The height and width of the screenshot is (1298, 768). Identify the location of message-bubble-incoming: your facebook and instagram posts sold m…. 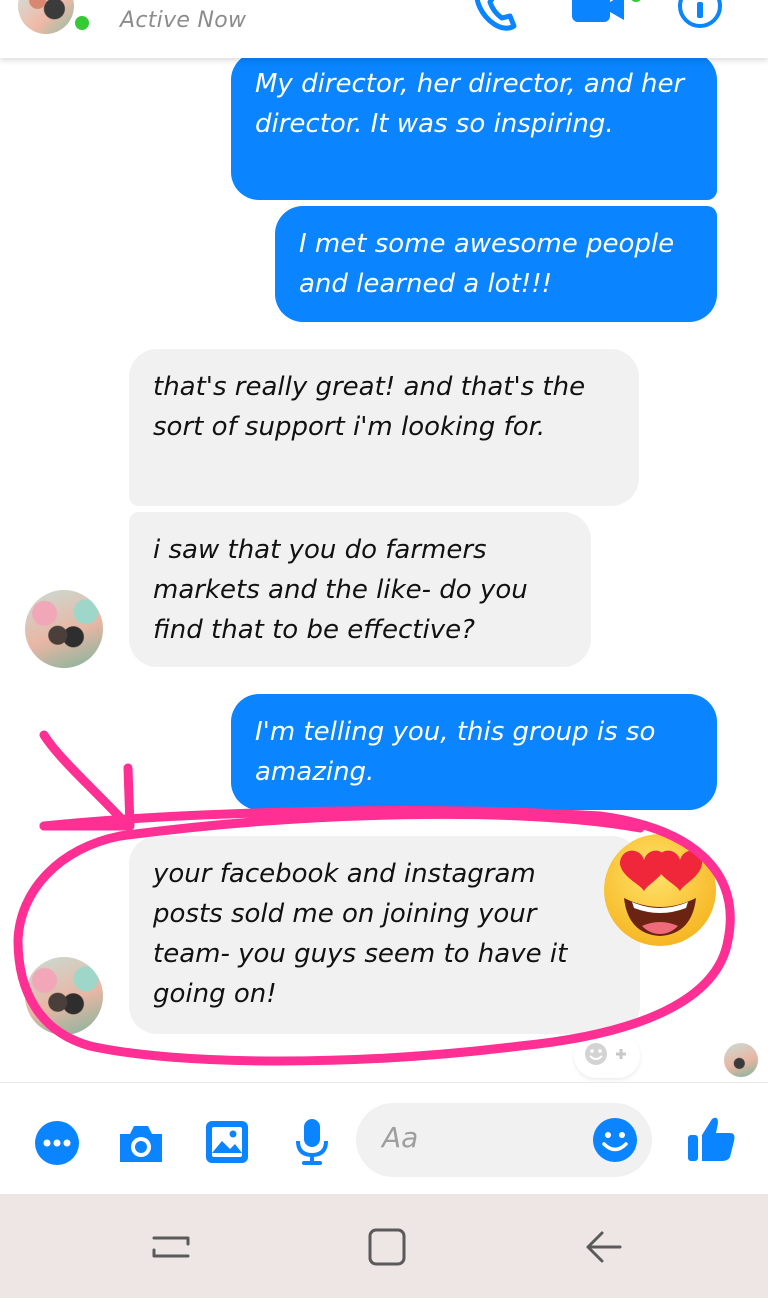
(384, 935).